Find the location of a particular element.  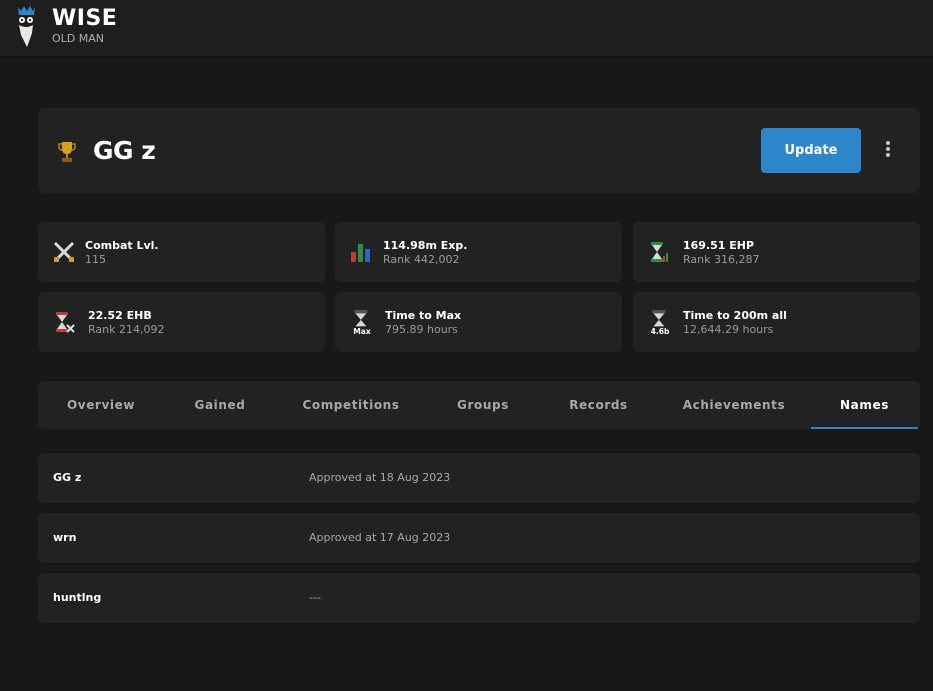

name-change-name: wrn is located at coordinates (65, 537).